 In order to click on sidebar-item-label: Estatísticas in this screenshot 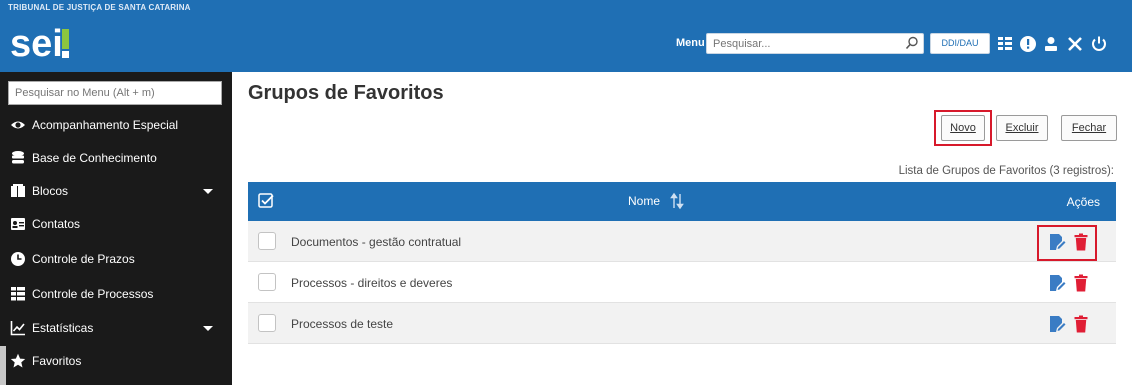, I will do `click(63, 328)`.